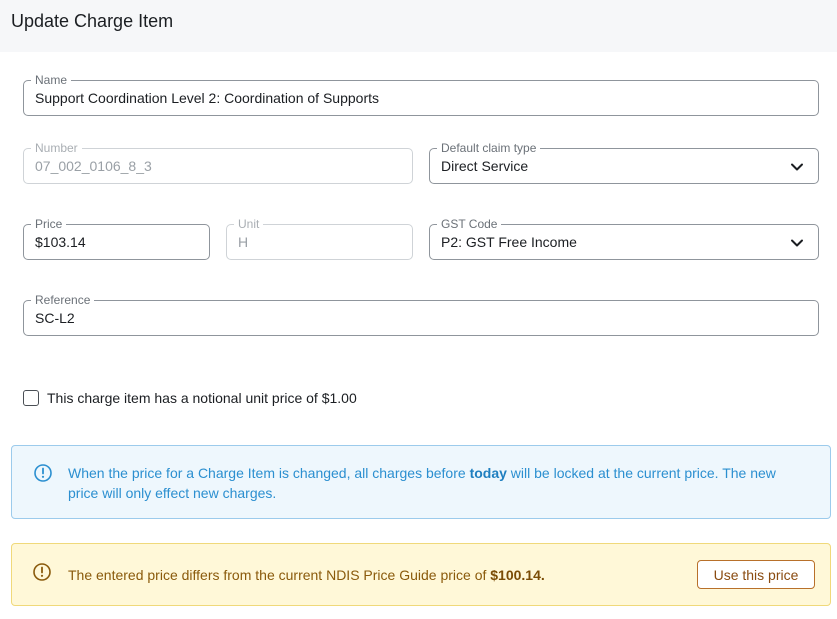 Image resolution: width=837 pixels, height=619 pixels. What do you see at coordinates (469, 224) in the screenshot?
I see `gst-code-label: GST Code` at bounding box center [469, 224].